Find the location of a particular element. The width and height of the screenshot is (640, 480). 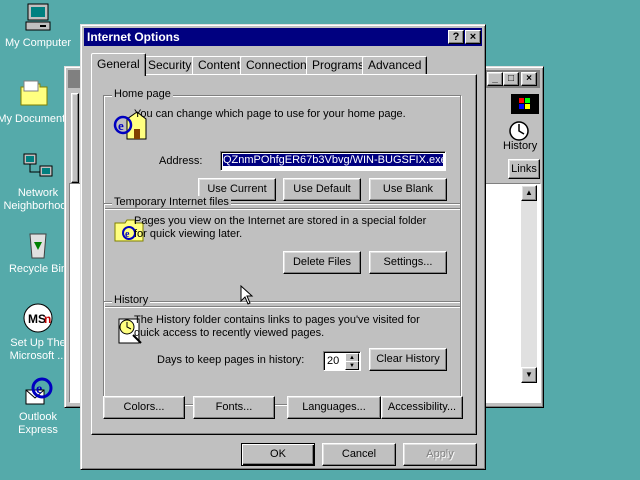

toolbar-grip is located at coordinates (75, 138).